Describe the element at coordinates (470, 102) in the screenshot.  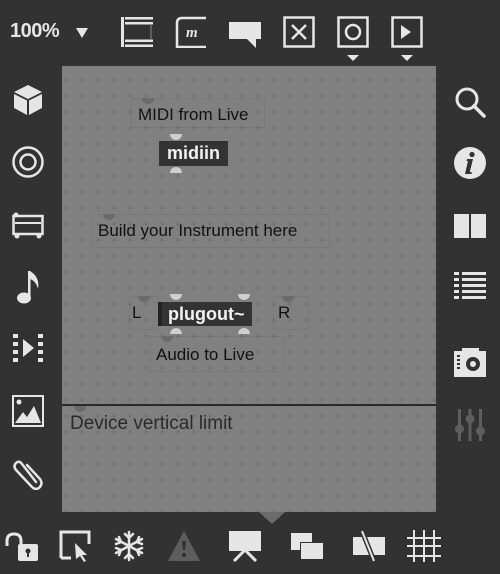
I see `search-icon` at that location.